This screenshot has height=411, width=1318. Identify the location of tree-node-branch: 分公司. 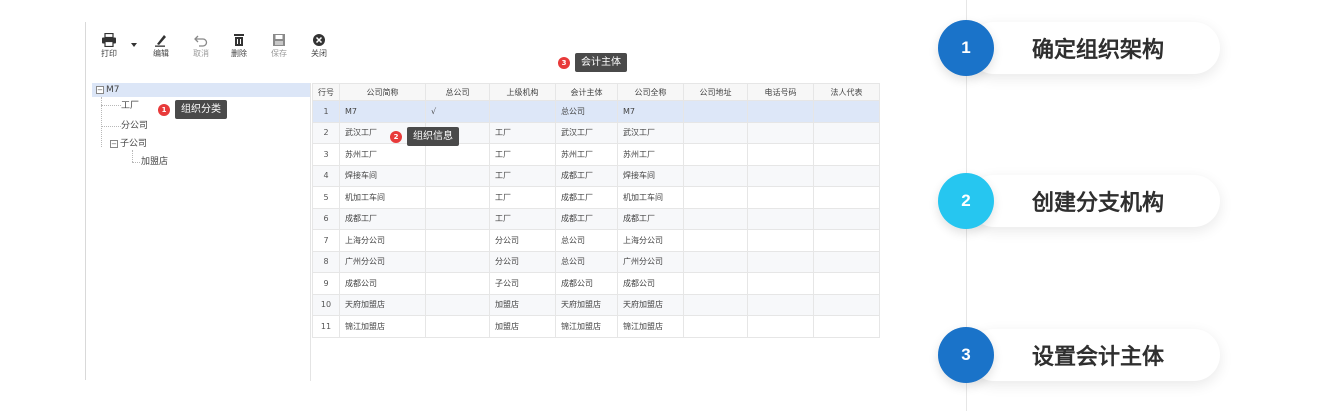
(134, 126).